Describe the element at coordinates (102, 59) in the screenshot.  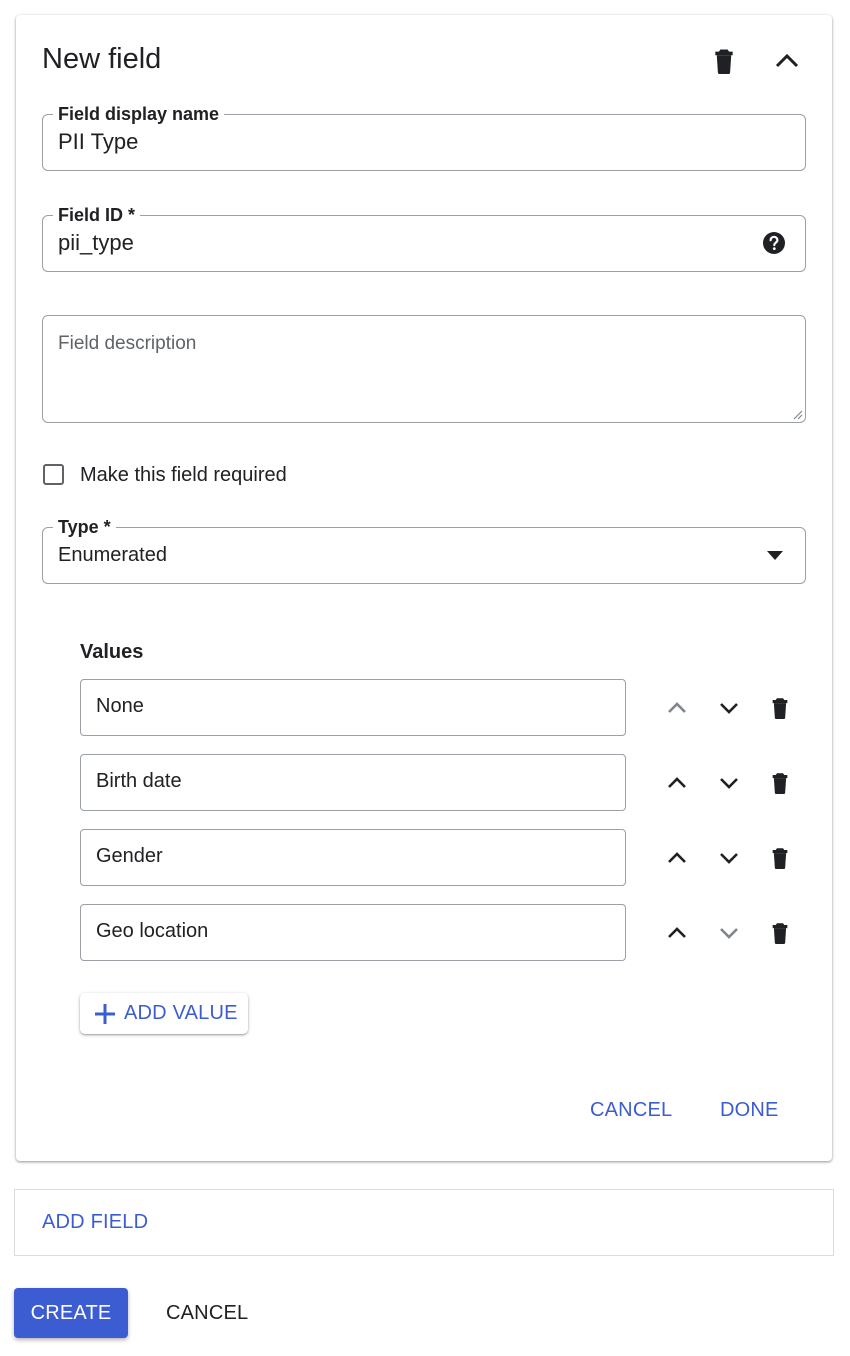
I see `card-title: New field` at that location.